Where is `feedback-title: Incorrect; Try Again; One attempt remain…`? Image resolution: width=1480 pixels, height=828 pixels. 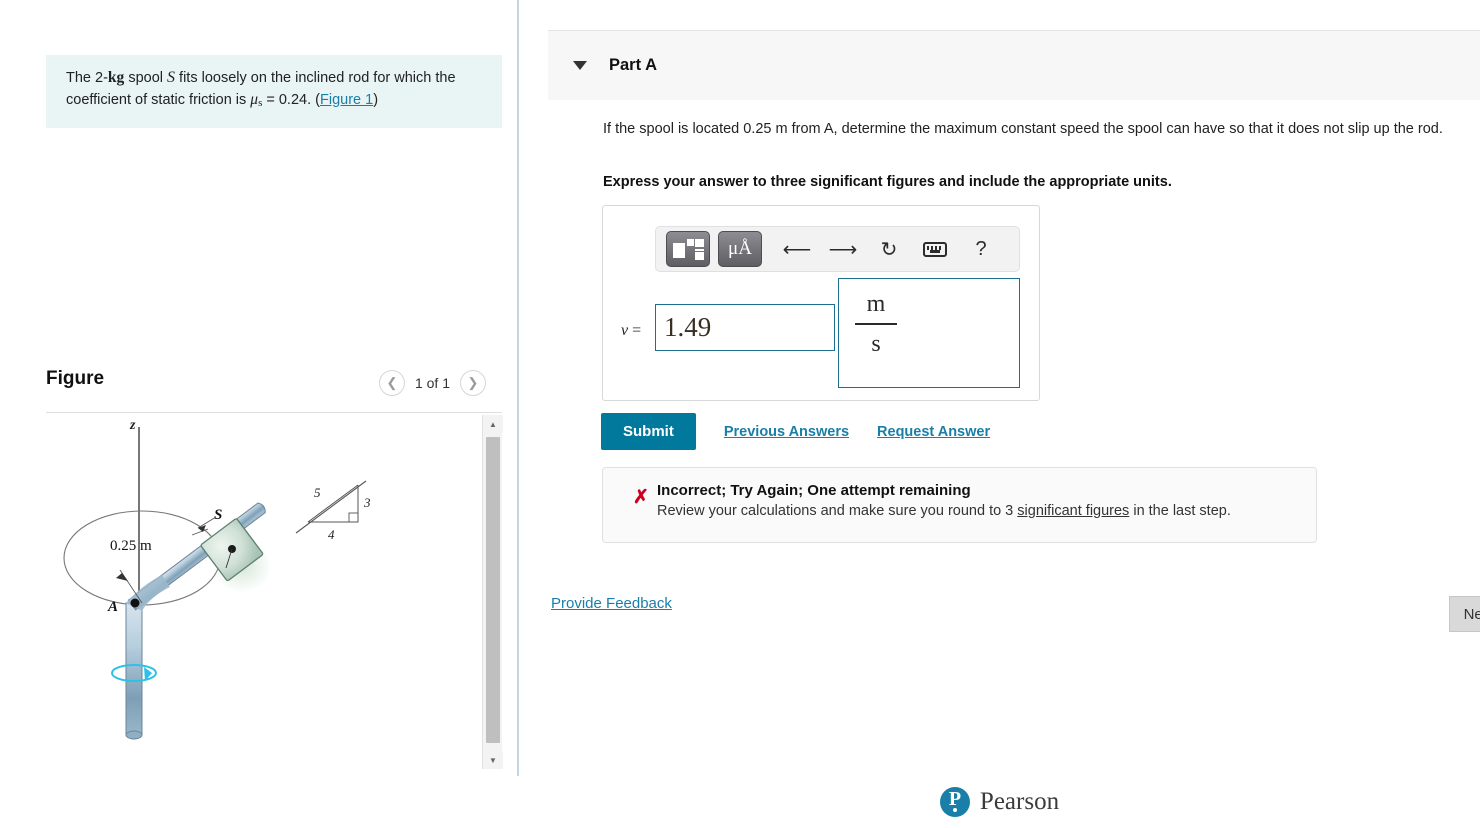
feedback-title: Incorrect; Try Again; One attempt remain… is located at coordinates (814, 490).